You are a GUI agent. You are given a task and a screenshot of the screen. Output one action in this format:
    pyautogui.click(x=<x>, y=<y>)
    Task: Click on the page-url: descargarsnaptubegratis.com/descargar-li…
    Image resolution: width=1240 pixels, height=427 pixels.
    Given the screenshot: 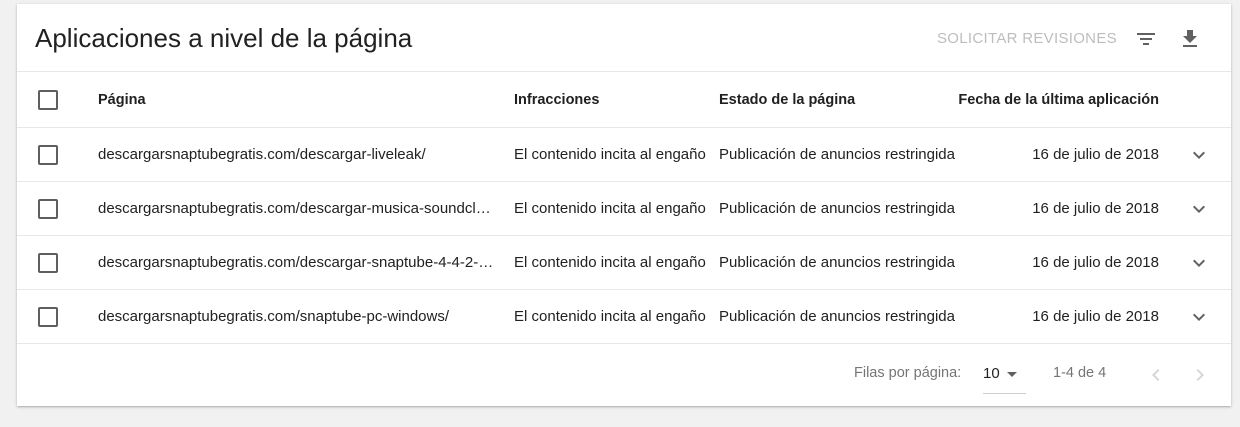 What is the action you would take?
    pyautogui.click(x=262, y=154)
    